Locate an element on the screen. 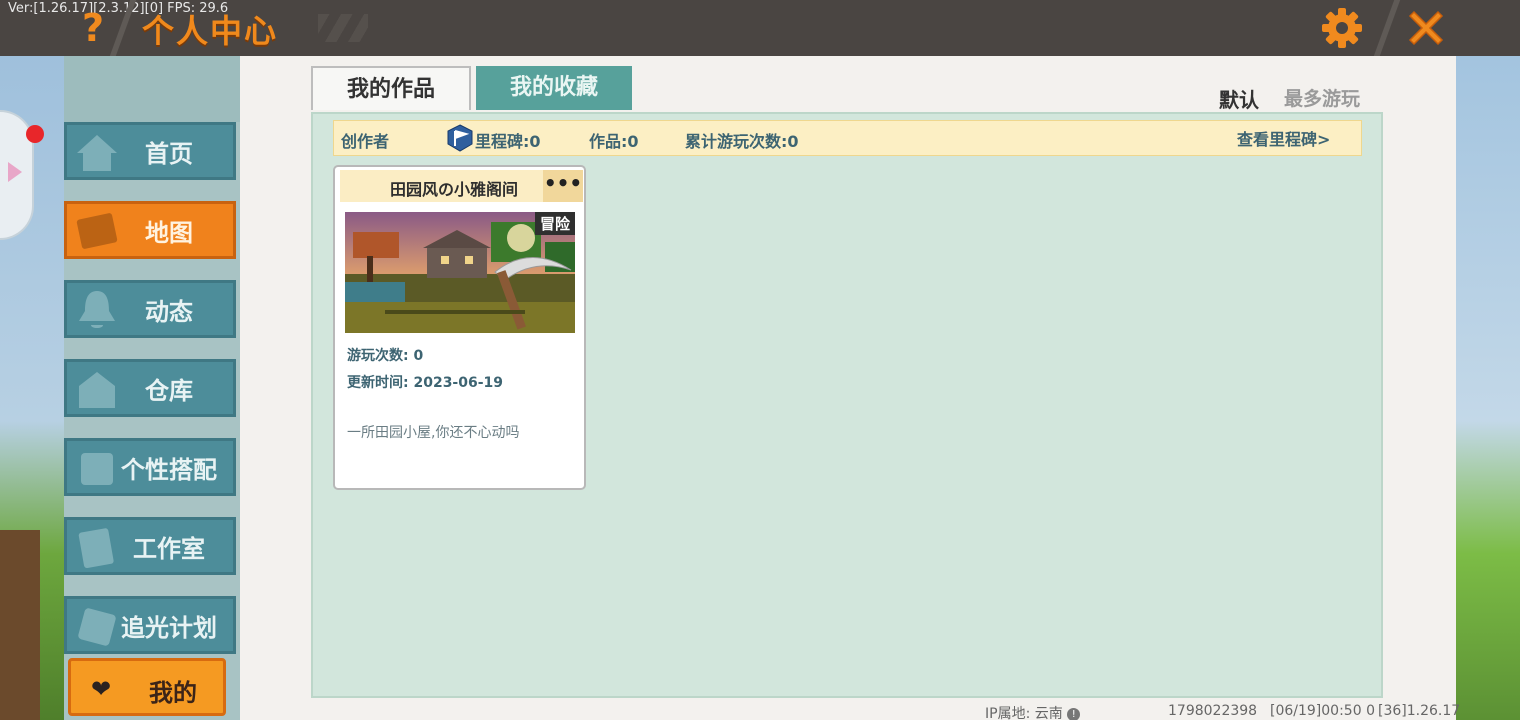  sidebar-item-plan: 追光计划 is located at coordinates (150, 625).